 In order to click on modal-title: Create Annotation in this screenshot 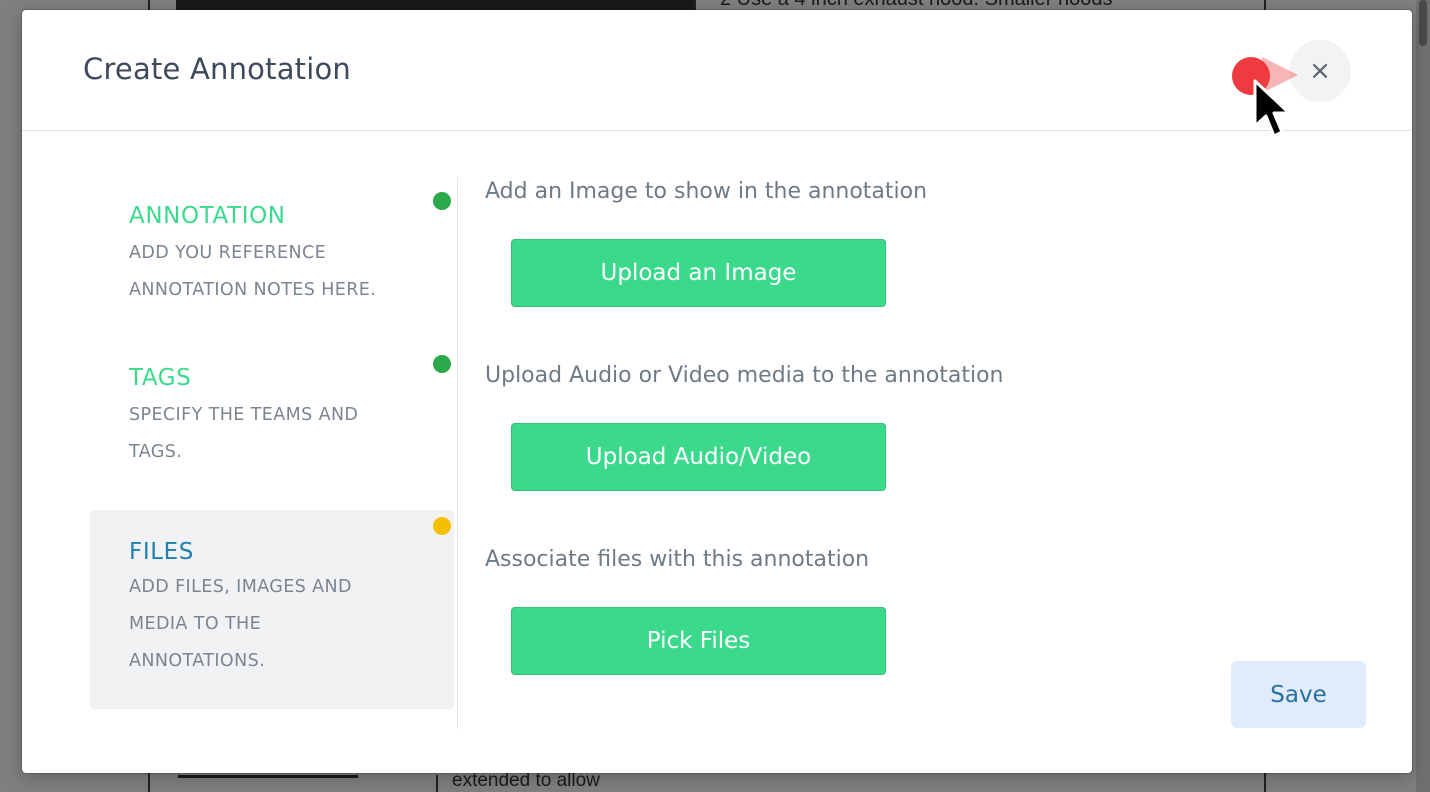, I will do `click(217, 69)`.